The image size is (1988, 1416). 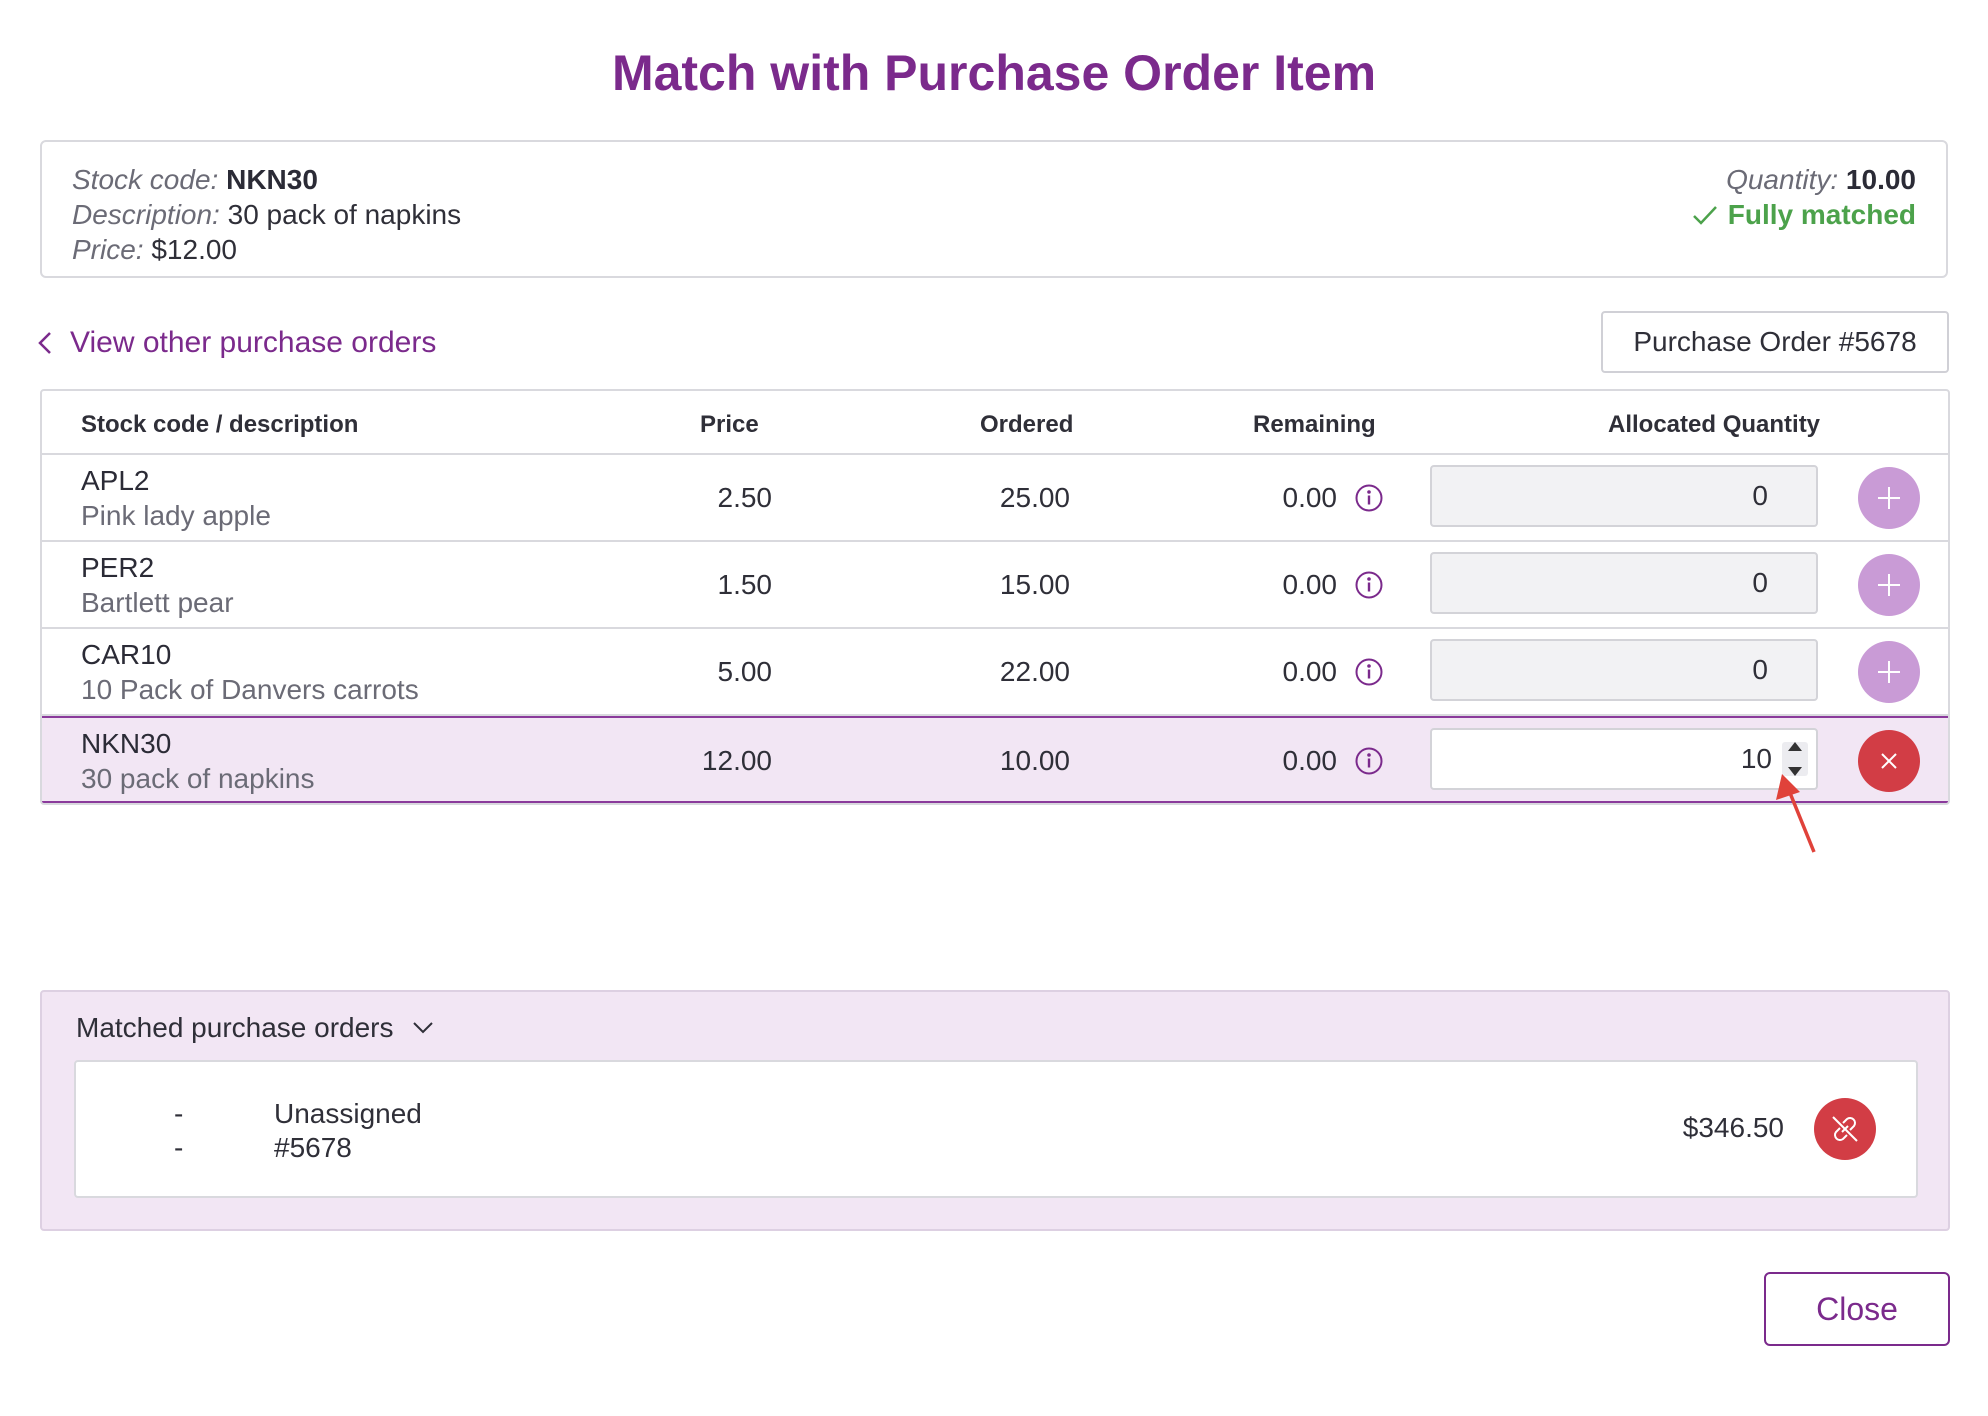 I want to click on row-price: 1.50, so click(x=745, y=584).